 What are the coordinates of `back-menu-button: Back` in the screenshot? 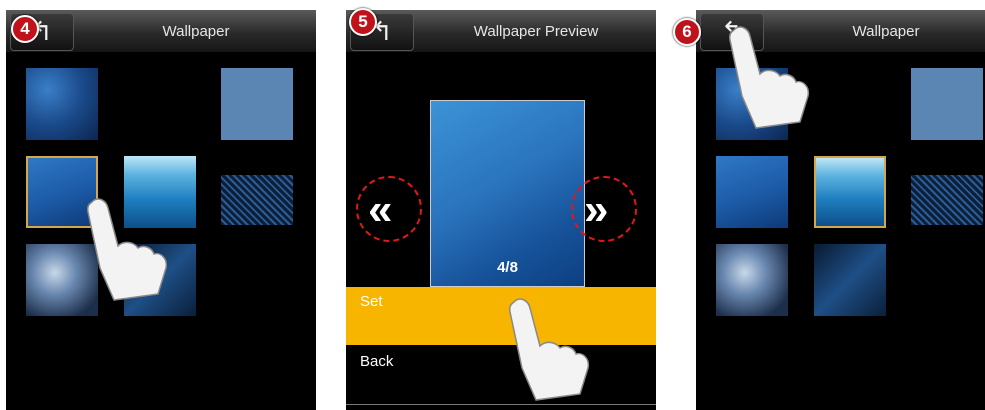 It's located at (501, 376).